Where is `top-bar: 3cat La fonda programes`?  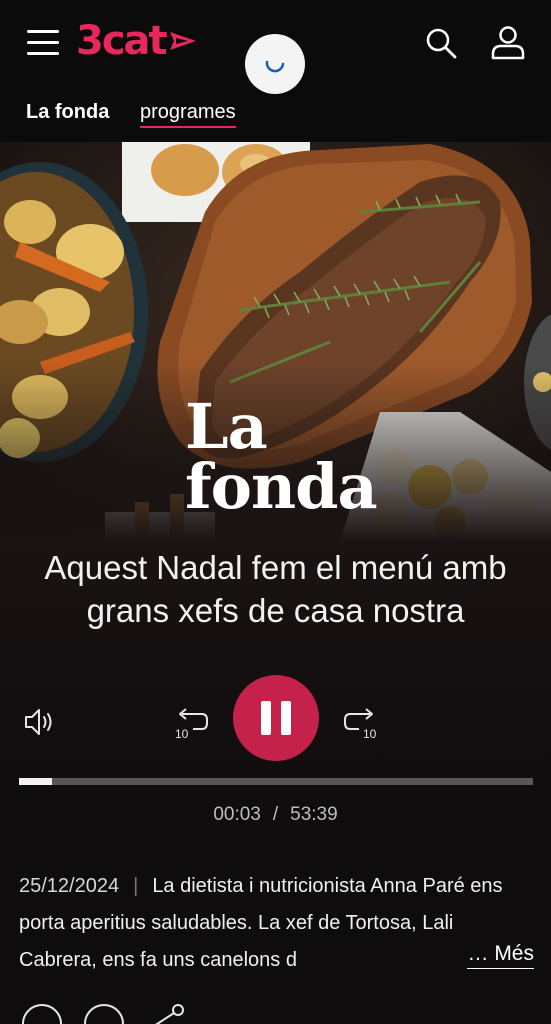 top-bar: 3cat La fonda programes is located at coordinates (275, 71).